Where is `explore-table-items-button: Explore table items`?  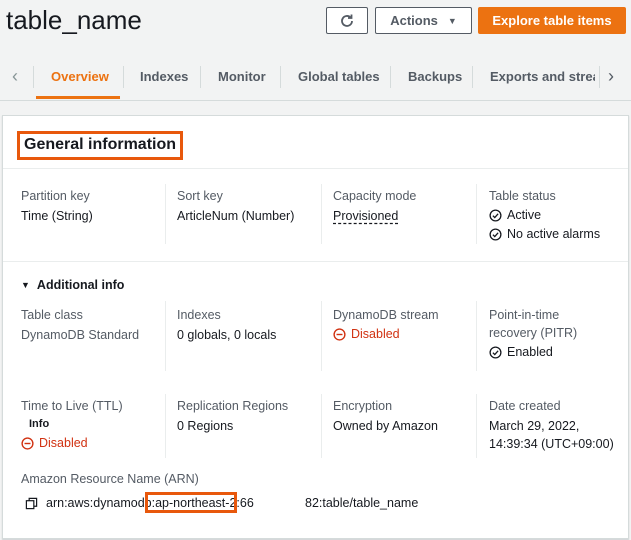 explore-table-items-button: Explore table items is located at coordinates (552, 20).